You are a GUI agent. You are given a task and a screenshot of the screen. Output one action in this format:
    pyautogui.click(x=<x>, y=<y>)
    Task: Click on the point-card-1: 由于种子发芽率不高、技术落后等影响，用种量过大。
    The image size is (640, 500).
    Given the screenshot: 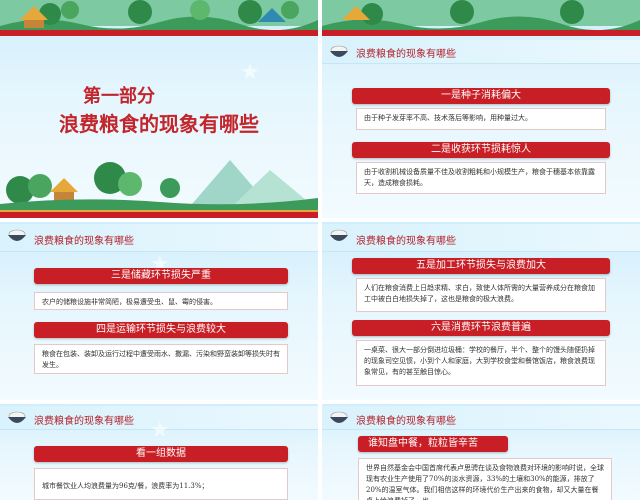 What is the action you would take?
    pyautogui.click(x=481, y=119)
    